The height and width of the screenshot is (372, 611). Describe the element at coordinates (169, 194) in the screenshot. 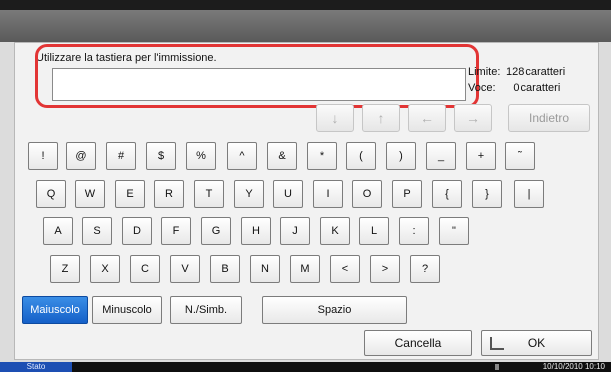

I see `key: R` at that location.